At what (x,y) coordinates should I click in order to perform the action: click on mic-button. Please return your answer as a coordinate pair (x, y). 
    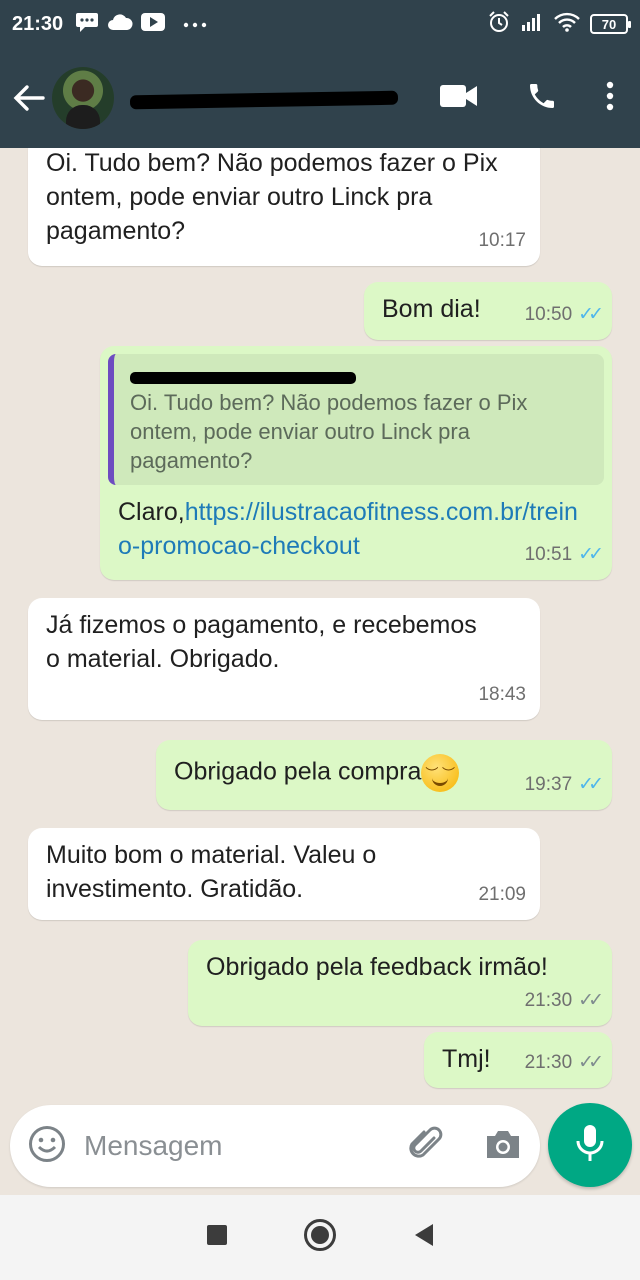
    Looking at the image, I should click on (590, 1145).